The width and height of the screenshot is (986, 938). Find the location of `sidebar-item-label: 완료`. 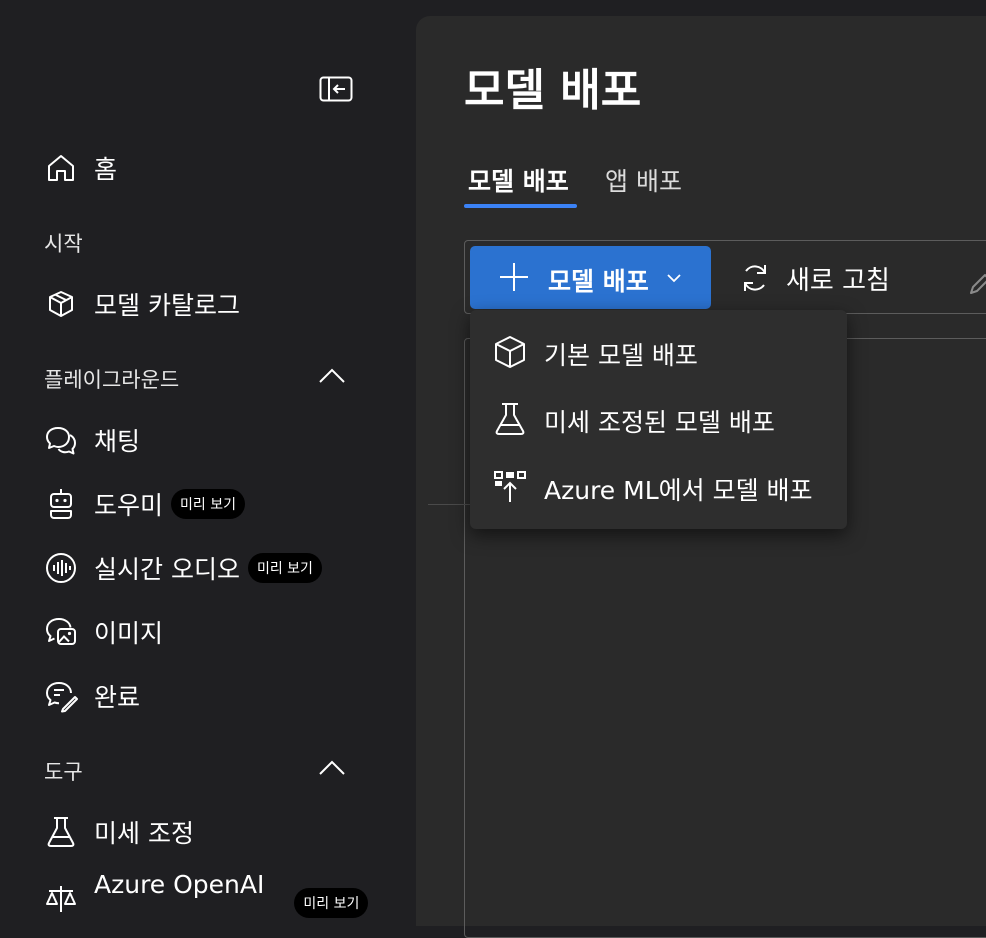

sidebar-item-label: 완료 is located at coordinates (117, 697).